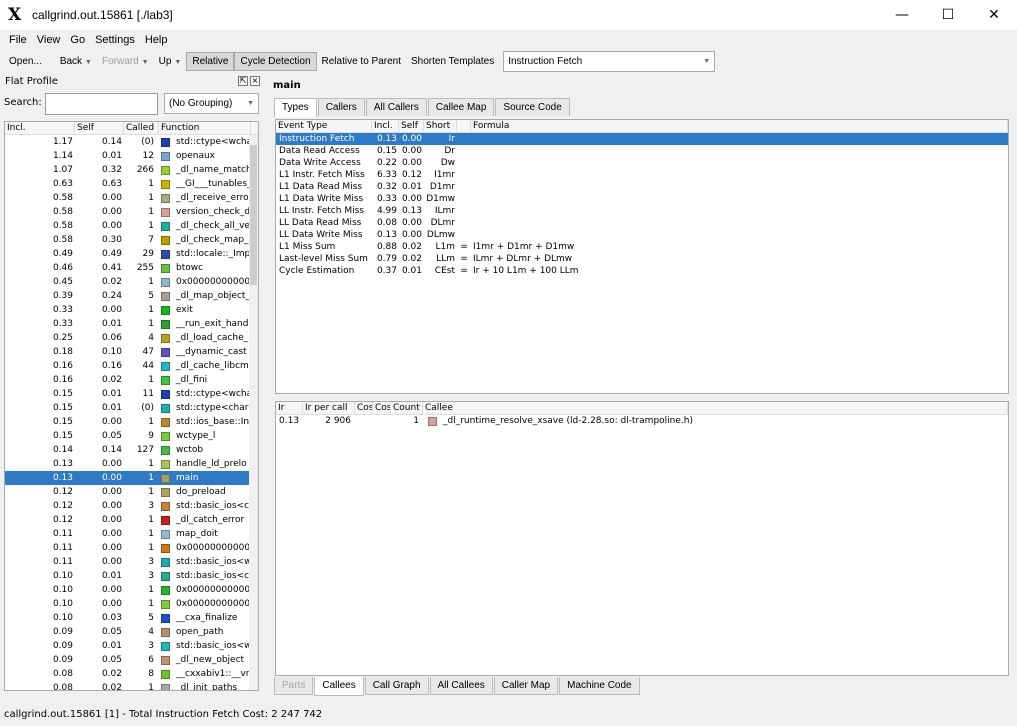 The height and width of the screenshot is (726, 1017). I want to click on function-row: 0.13 0.00 1 main, so click(131, 478).